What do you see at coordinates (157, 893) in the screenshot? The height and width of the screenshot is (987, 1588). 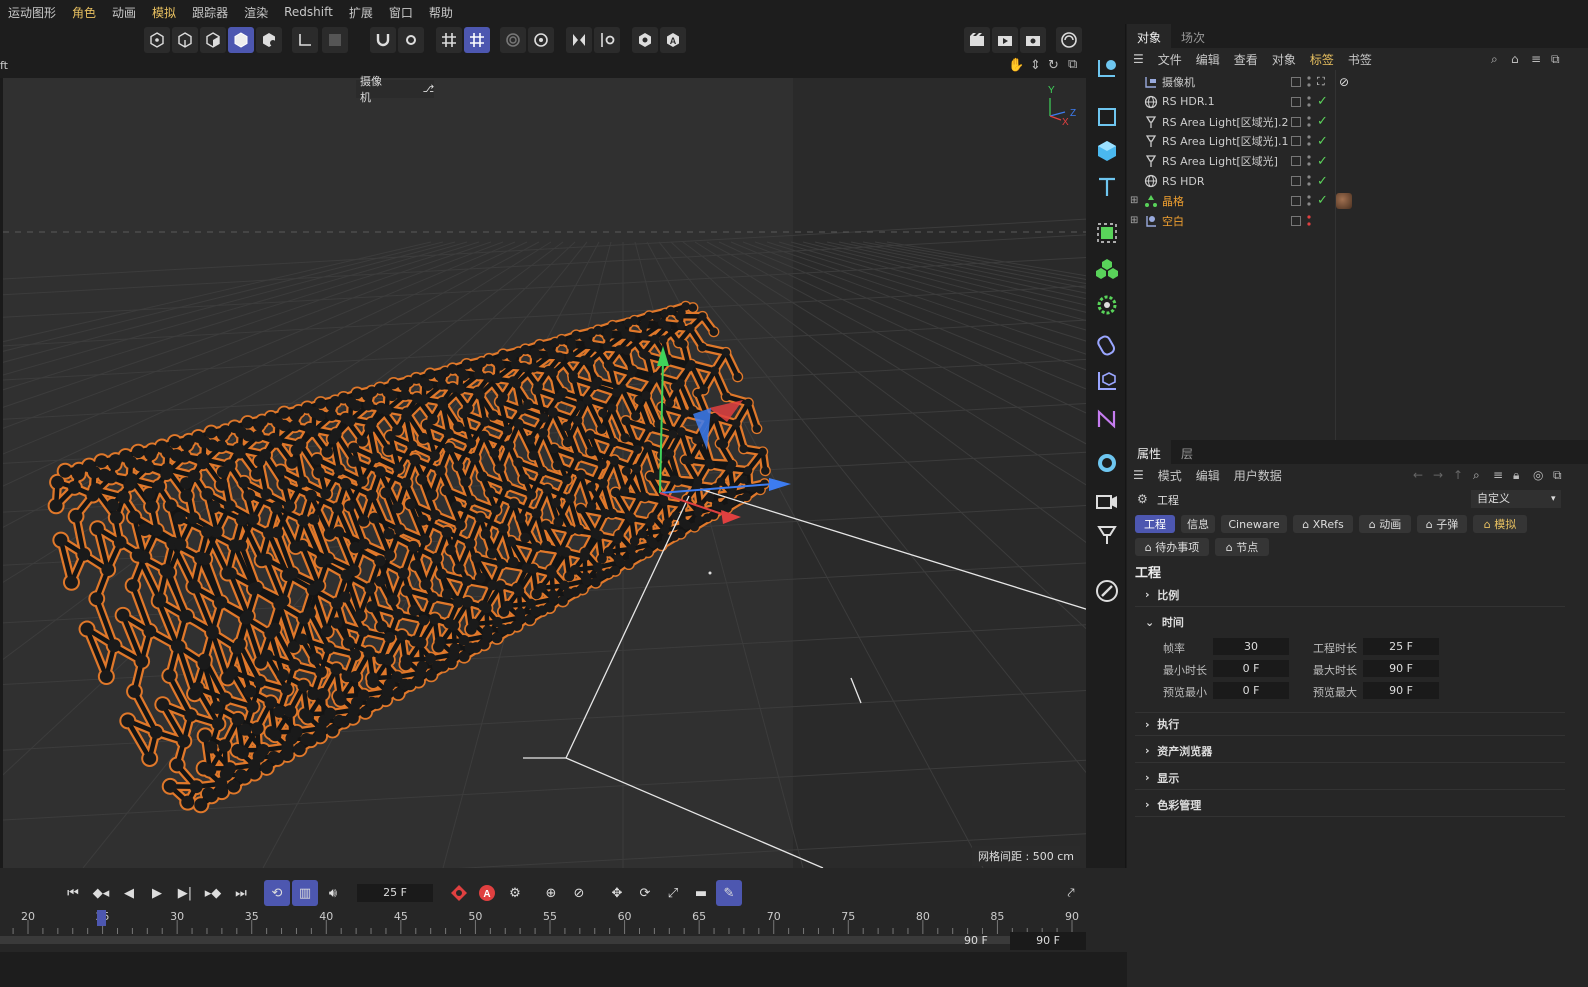 I see `play-icon: ▶︎` at bounding box center [157, 893].